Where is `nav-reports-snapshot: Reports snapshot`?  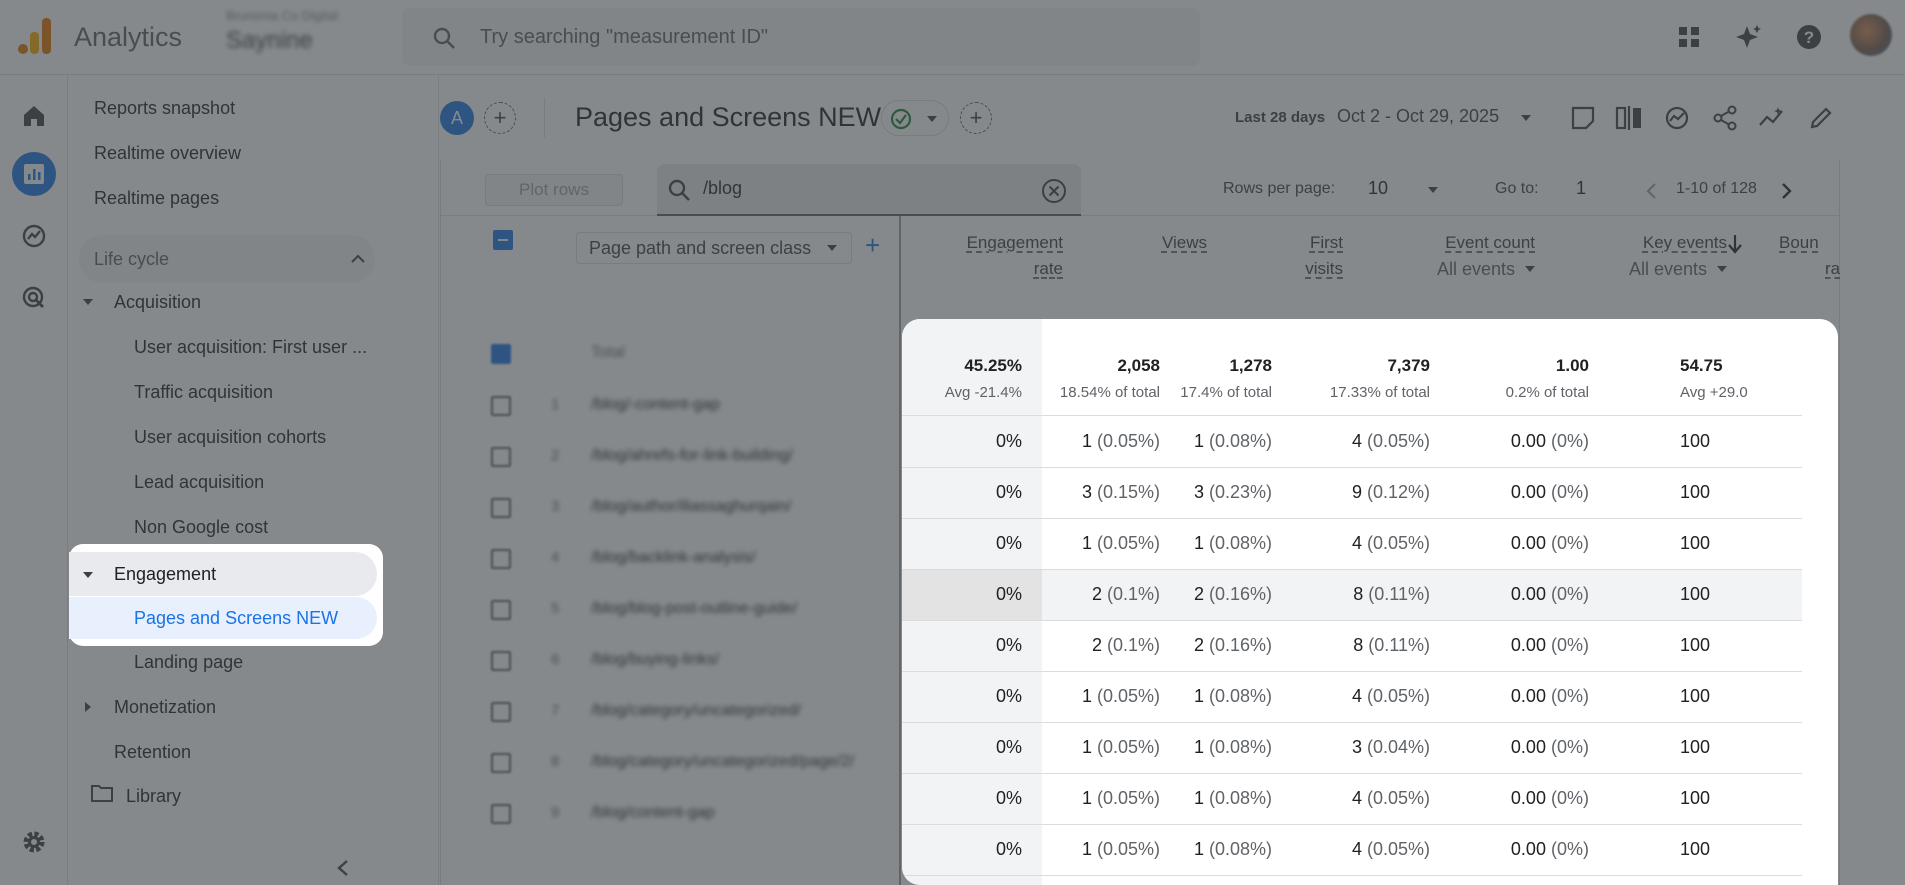
nav-reports-snapshot: Reports snapshot is located at coordinates (164, 108).